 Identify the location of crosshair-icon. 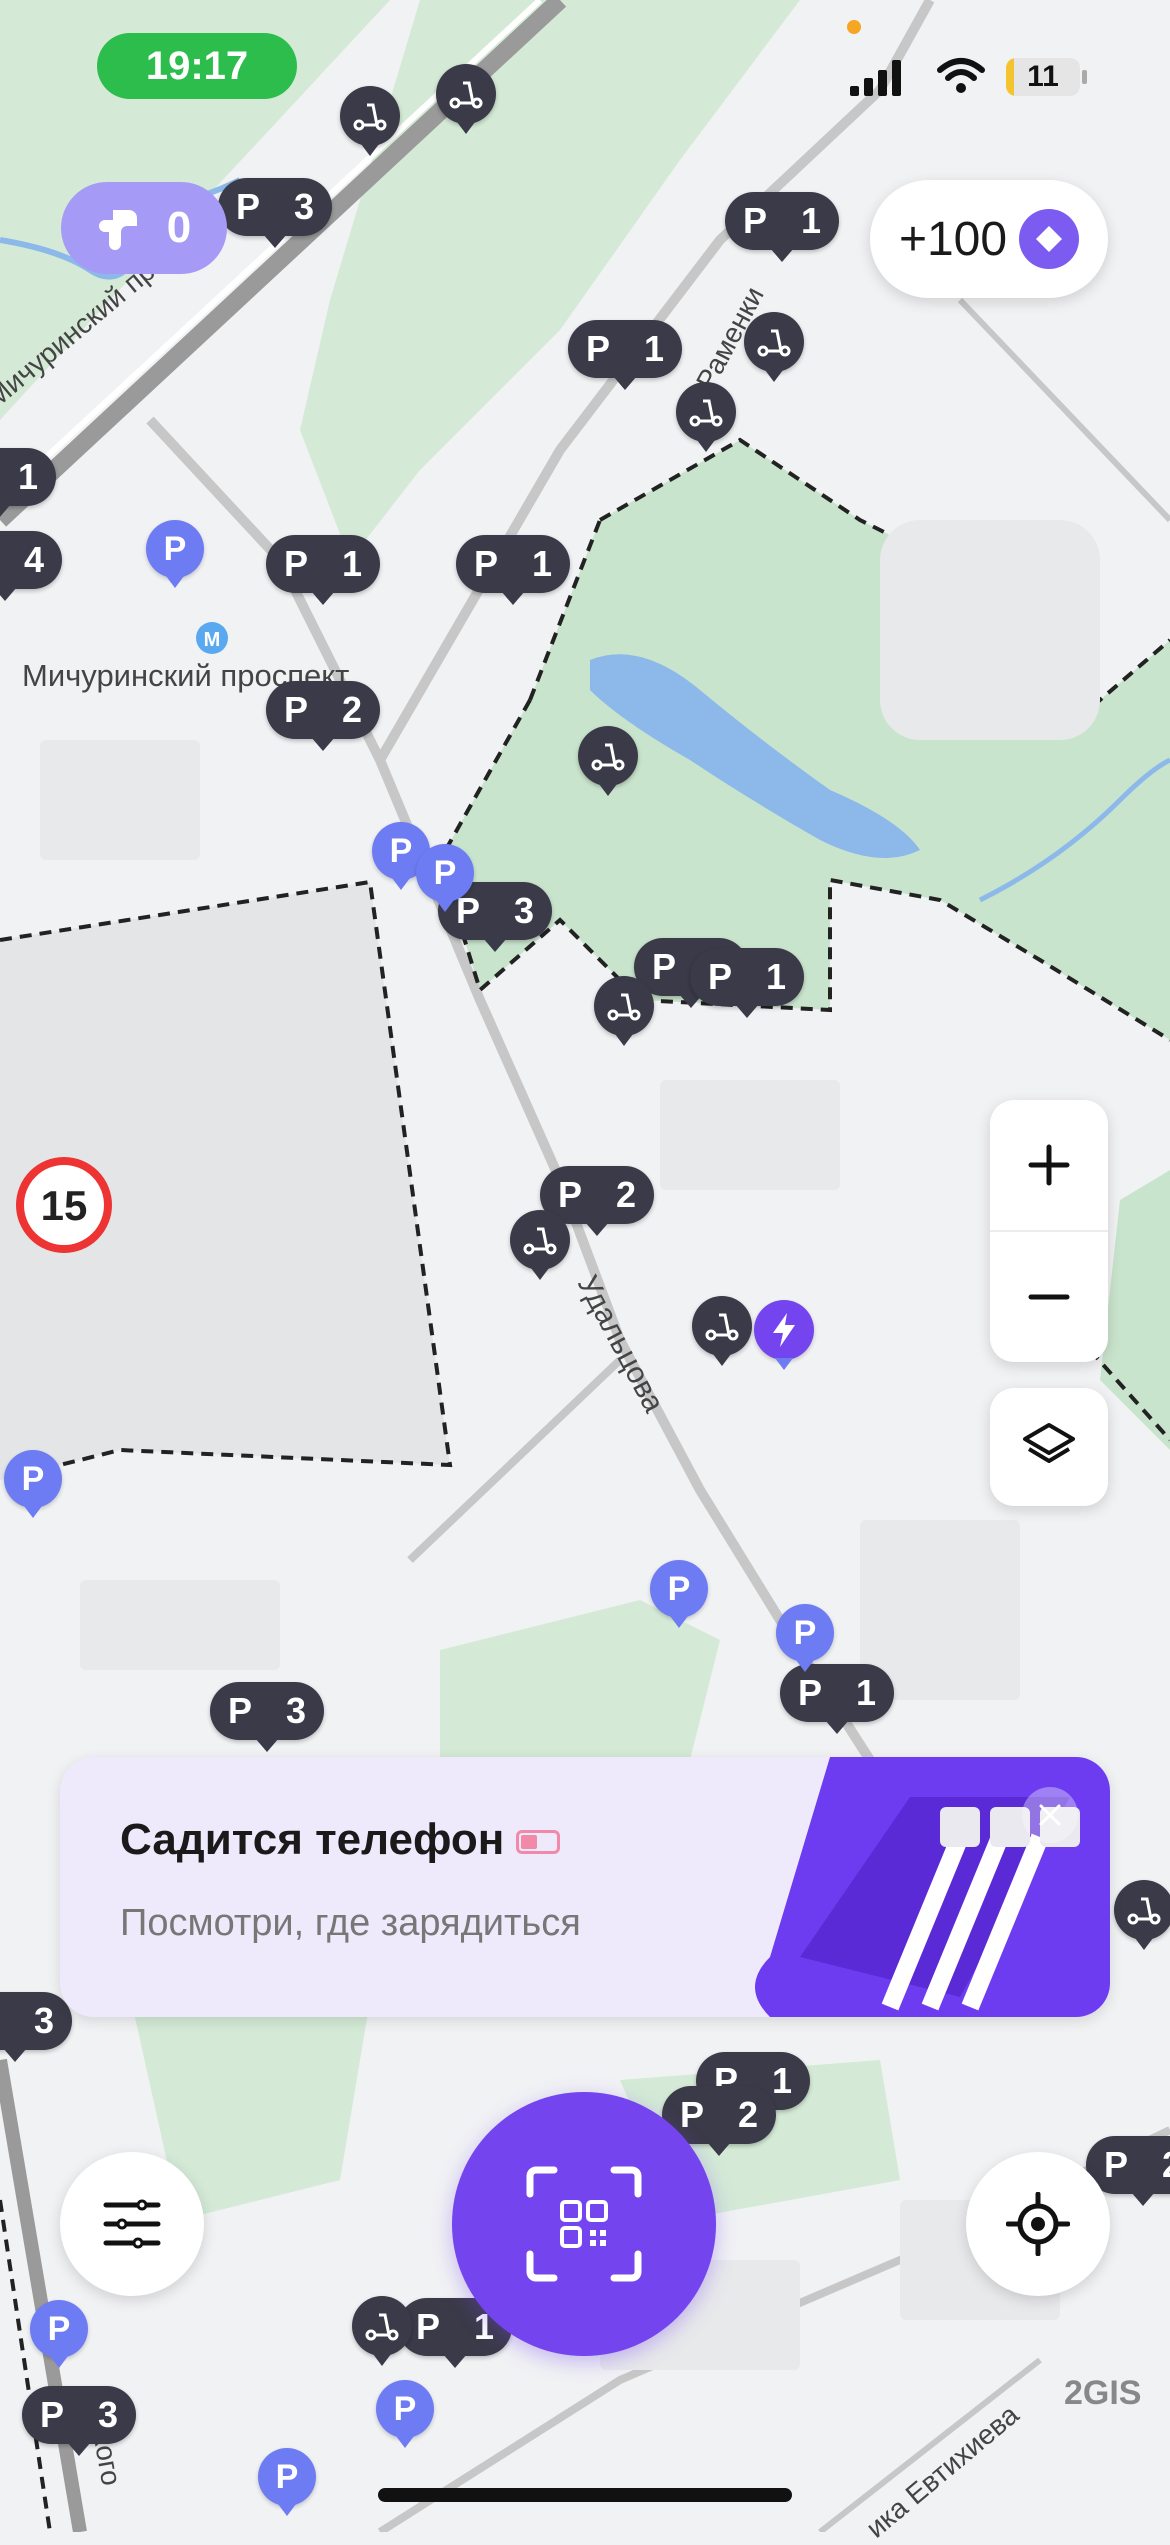
(1038, 2224).